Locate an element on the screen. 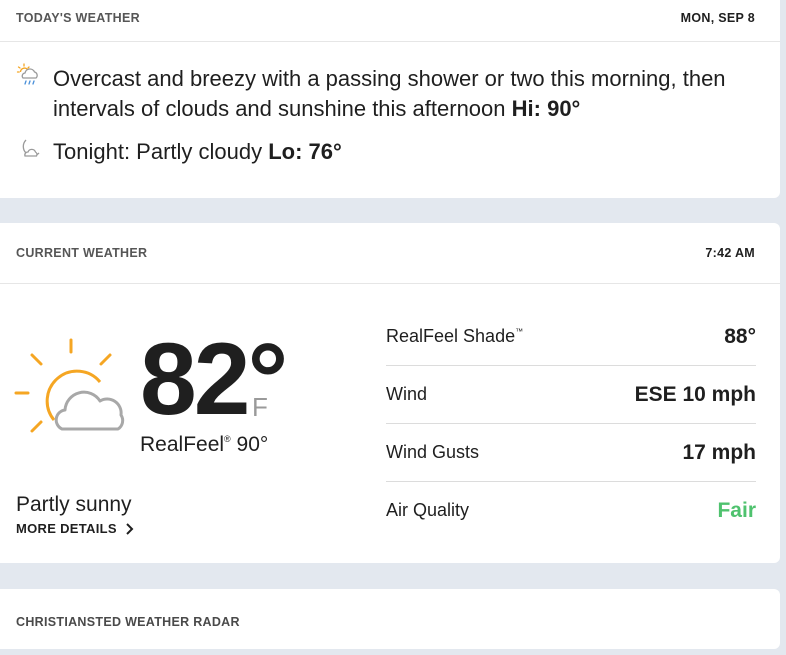  radar-header: CHRISTIANSTED WEATHER RADAR is located at coordinates (390, 622).